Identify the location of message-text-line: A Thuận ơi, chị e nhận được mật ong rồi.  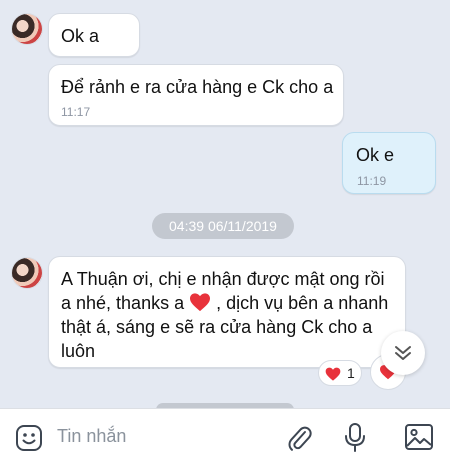
(223, 279).